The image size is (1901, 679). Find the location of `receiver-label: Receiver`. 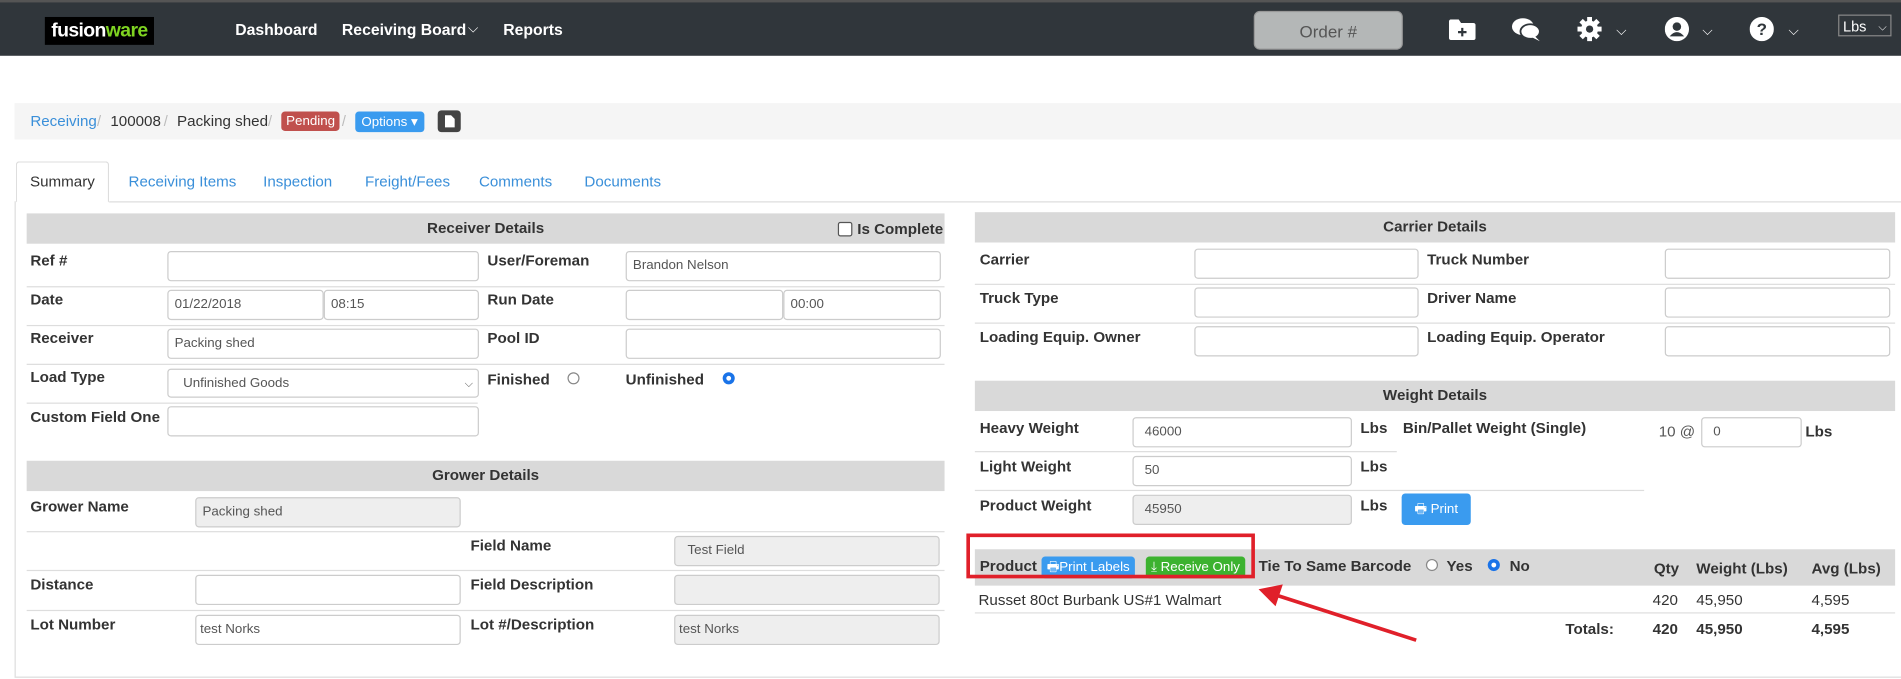

receiver-label: Receiver is located at coordinates (62, 338).